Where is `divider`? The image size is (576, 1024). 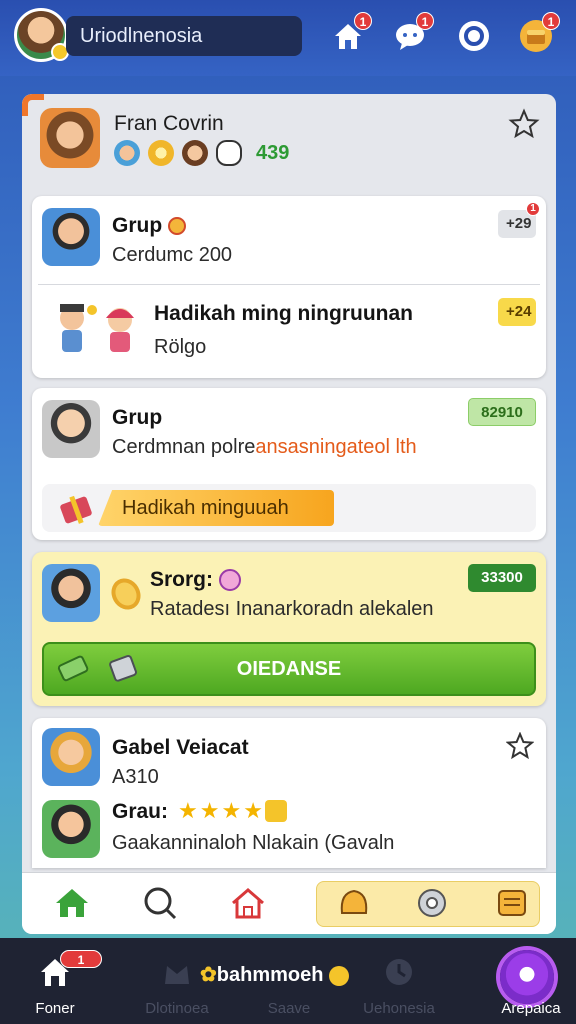 divider is located at coordinates (289, 284).